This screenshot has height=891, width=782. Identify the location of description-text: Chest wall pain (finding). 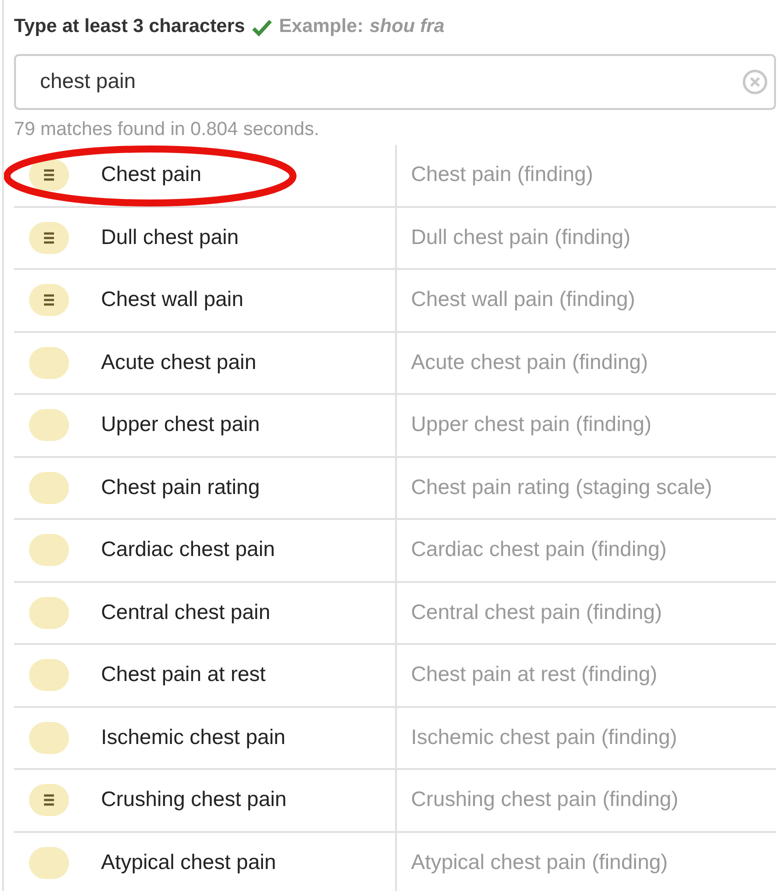
(523, 300).